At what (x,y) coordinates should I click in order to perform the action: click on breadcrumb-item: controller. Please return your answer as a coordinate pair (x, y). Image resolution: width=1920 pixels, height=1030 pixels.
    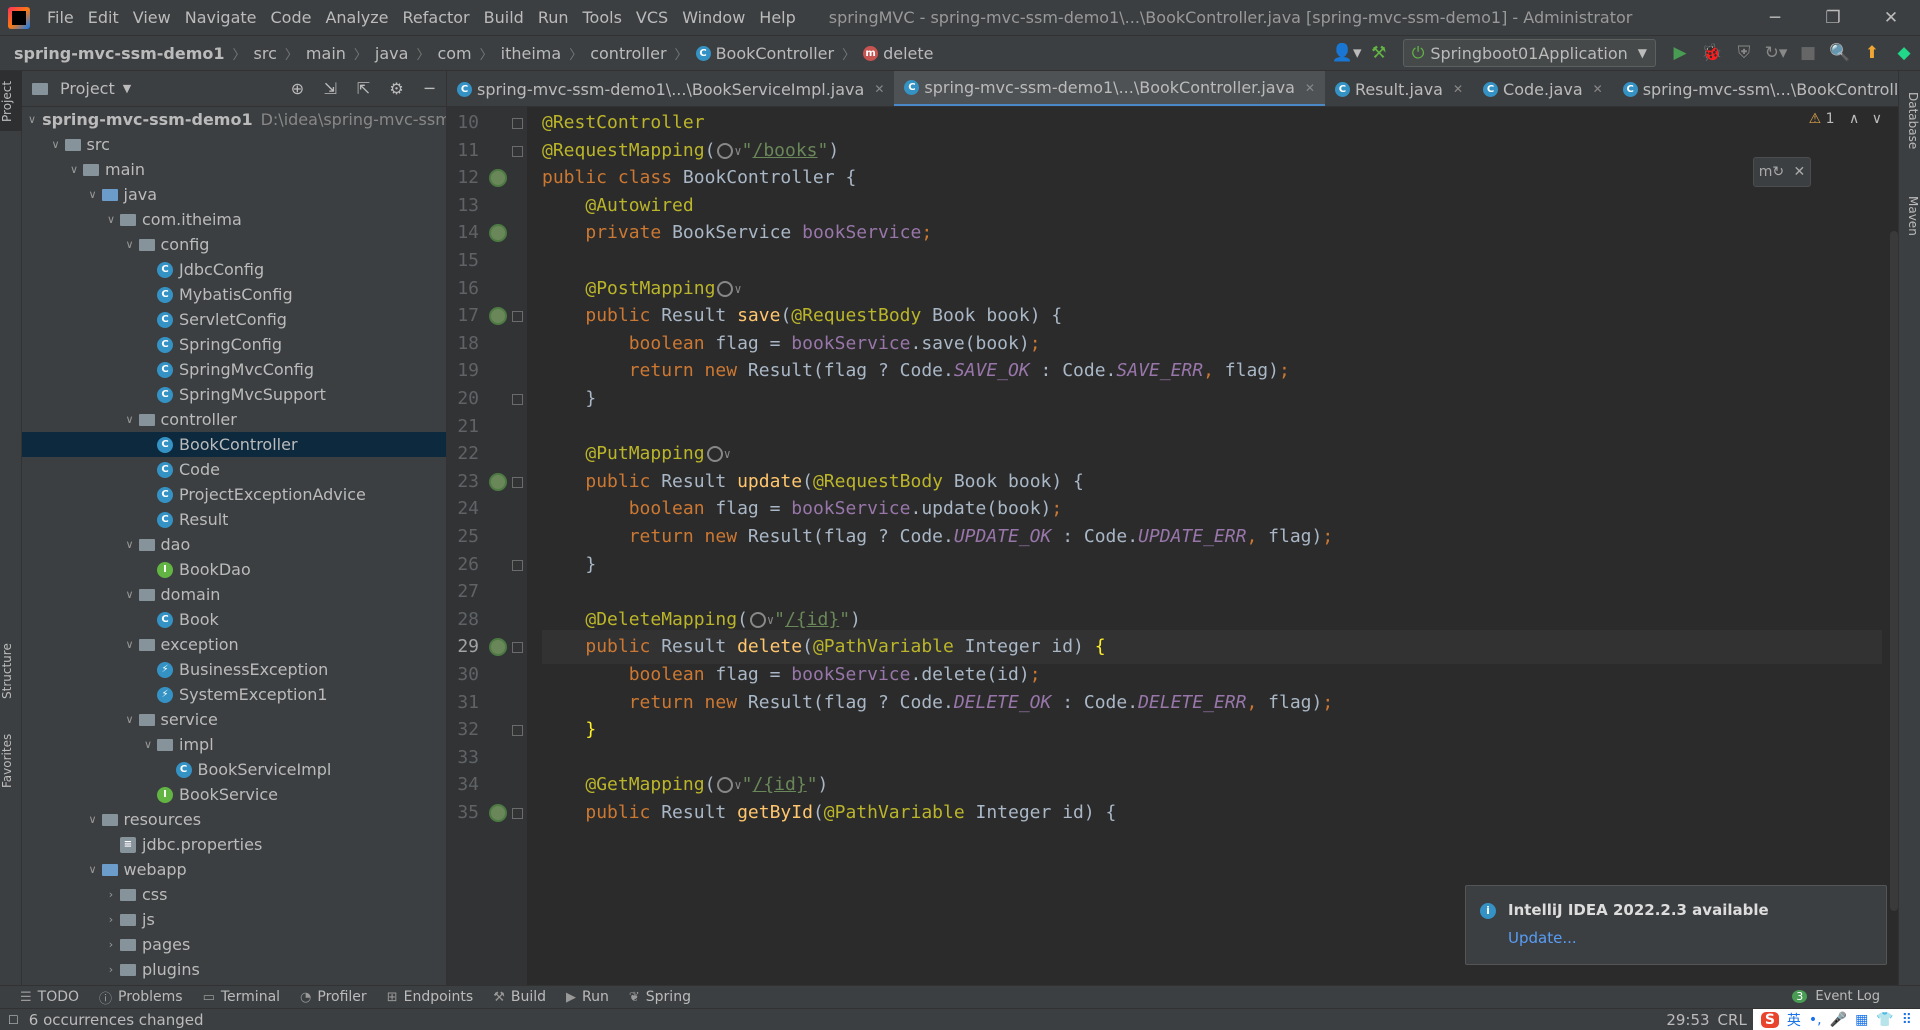
    Looking at the image, I should click on (628, 53).